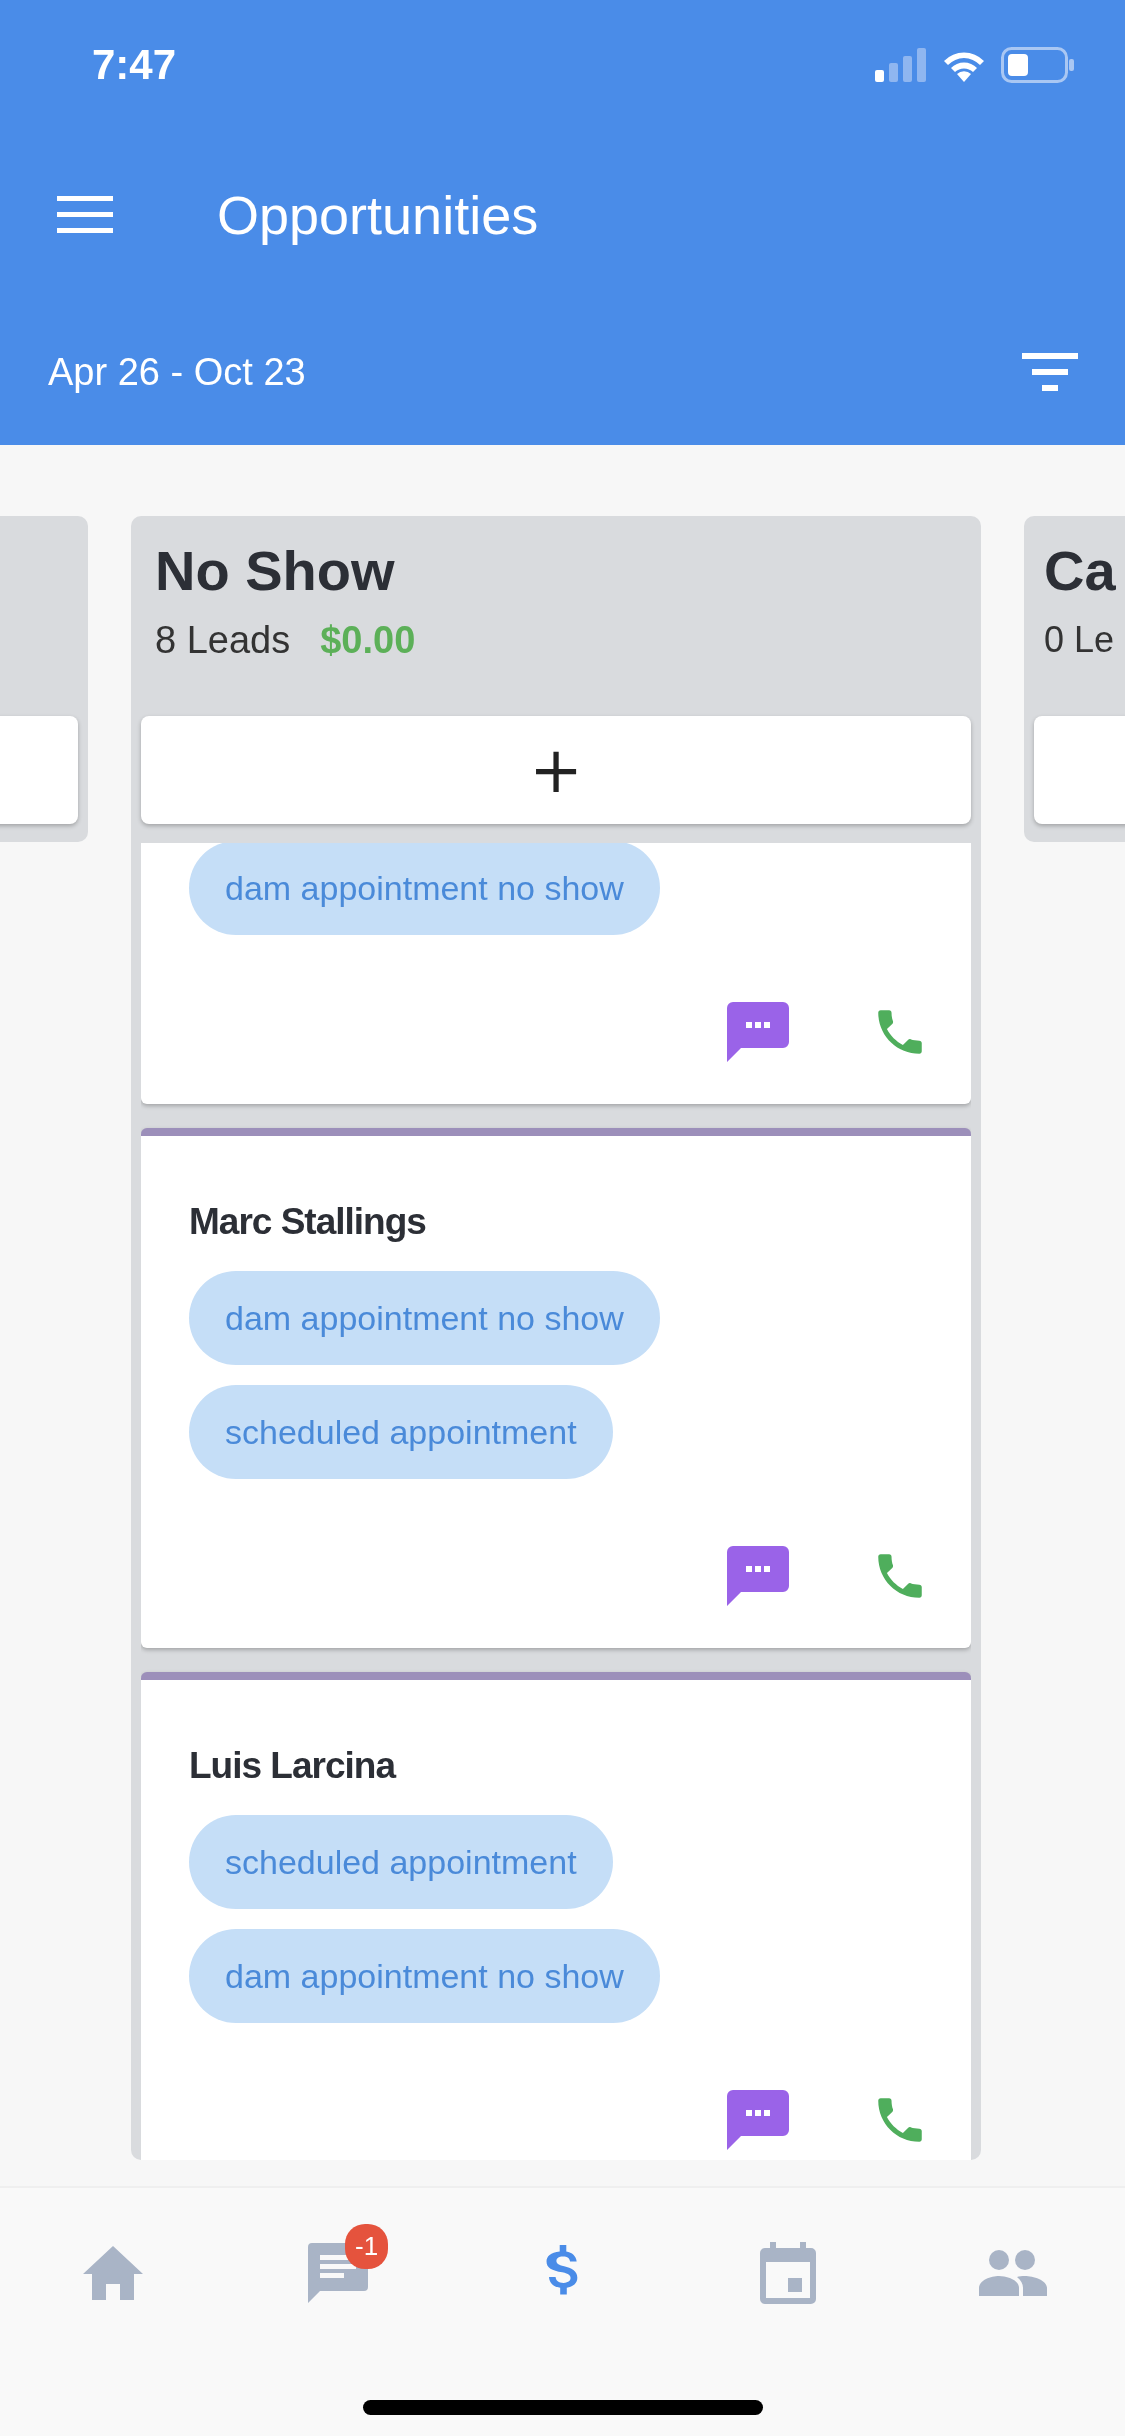 The height and width of the screenshot is (2436, 1125). I want to click on lead-card: Luis Larcina scheduled appointment dam appointment no show, so click(556, 1916).